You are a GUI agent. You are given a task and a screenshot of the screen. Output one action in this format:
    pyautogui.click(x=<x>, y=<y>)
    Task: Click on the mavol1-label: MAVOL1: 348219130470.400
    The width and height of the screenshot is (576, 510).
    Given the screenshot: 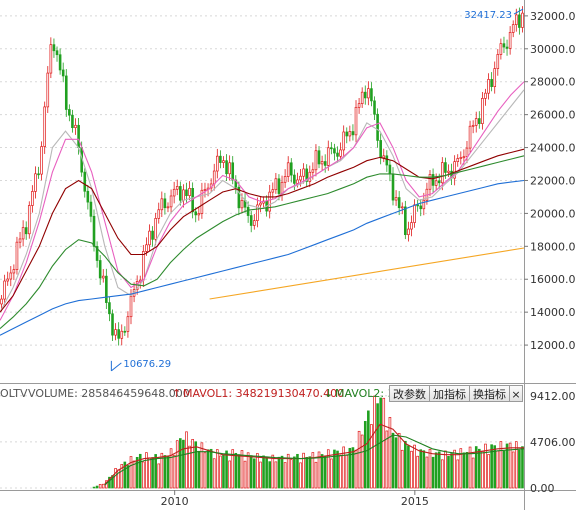 What is the action you would take?
    pyautogui.click(x=264, y=393)
    